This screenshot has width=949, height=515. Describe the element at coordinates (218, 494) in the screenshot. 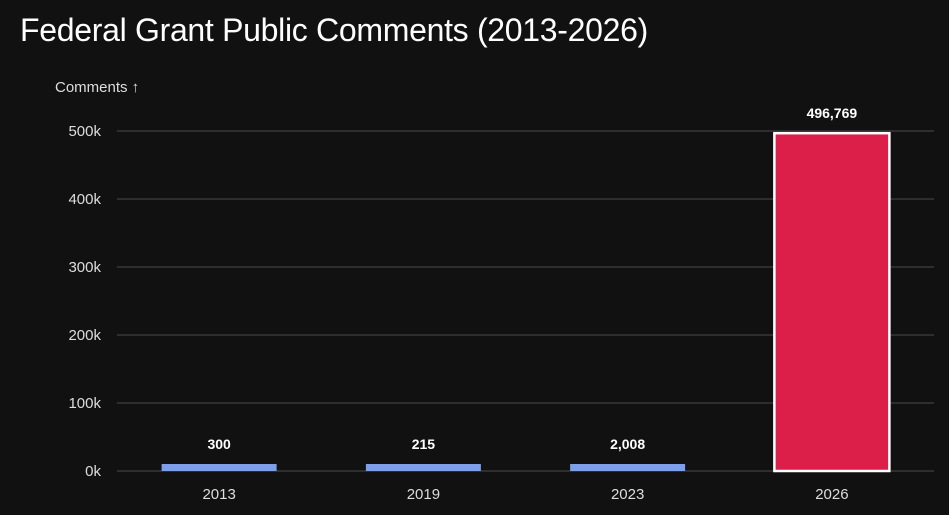

I see `x-tick-label-2013: 2013` at that location.